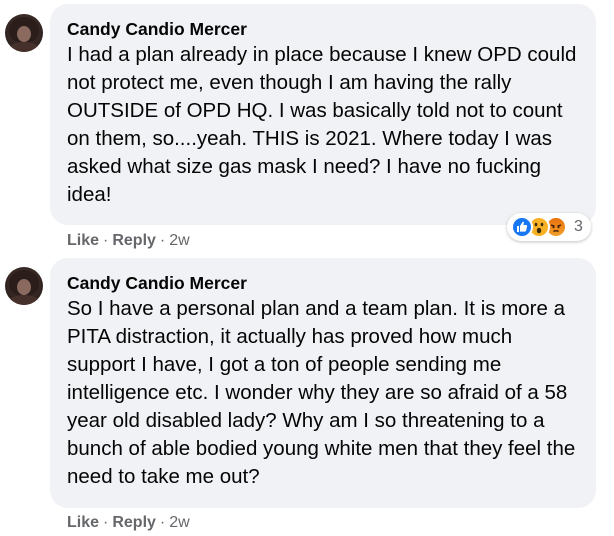 The width and height of the screenshot is (614, 536). What do you see at coordinates (578, 226) in the screenshot?
I see `reaction-count: 3` at bounding box center [578, 226].